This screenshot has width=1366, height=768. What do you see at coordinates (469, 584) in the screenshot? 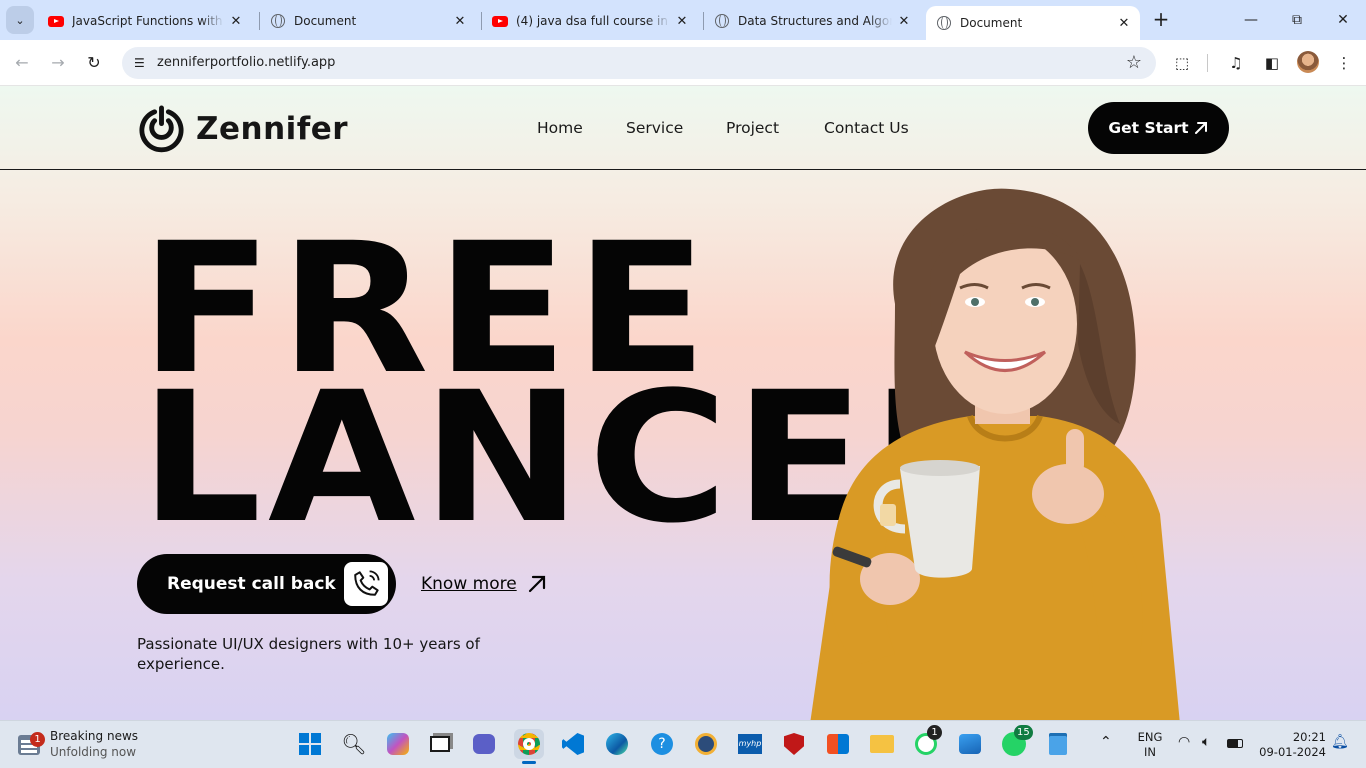
I see `know-more-label: Know more` at bounding box center [469, 584].